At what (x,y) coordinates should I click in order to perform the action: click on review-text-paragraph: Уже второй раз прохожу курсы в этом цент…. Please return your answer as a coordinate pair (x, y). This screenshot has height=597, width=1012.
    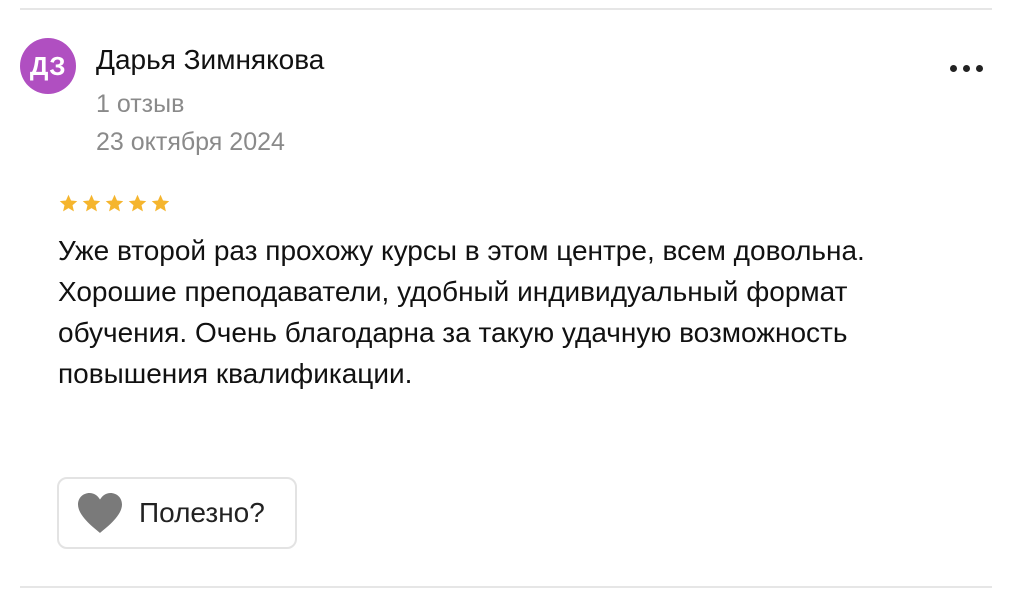
    Looking at the image, I should click on (461, 250).